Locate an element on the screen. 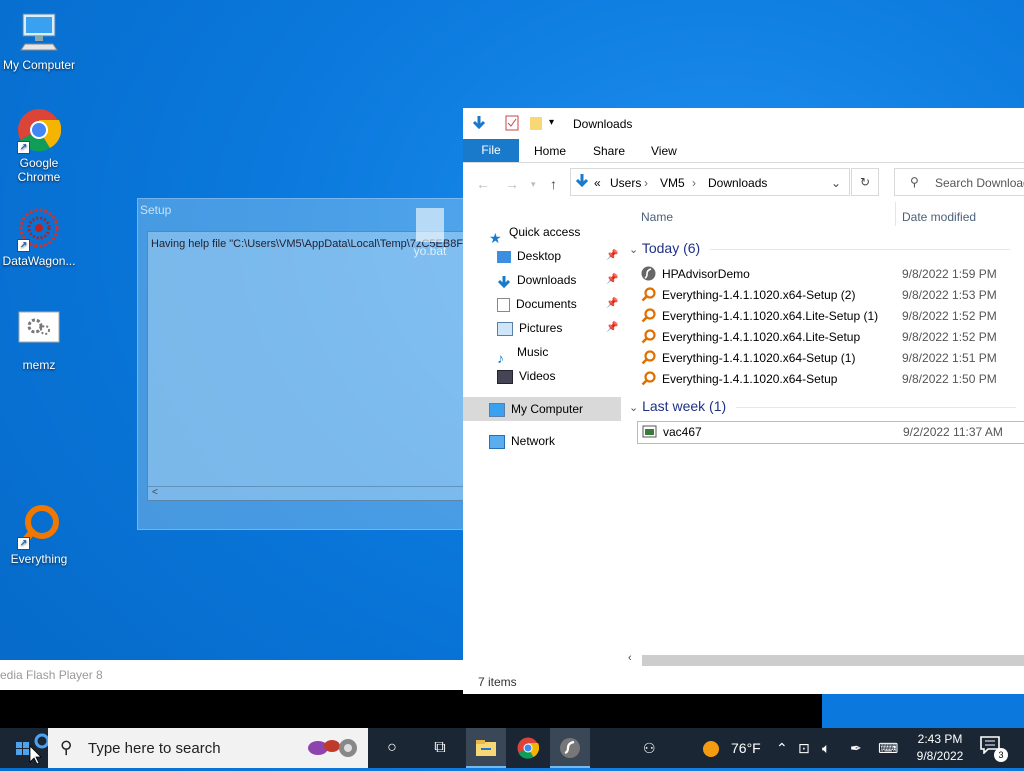  flash-player-title: edia Flash Player 8 is located at coordinates (51, 675).